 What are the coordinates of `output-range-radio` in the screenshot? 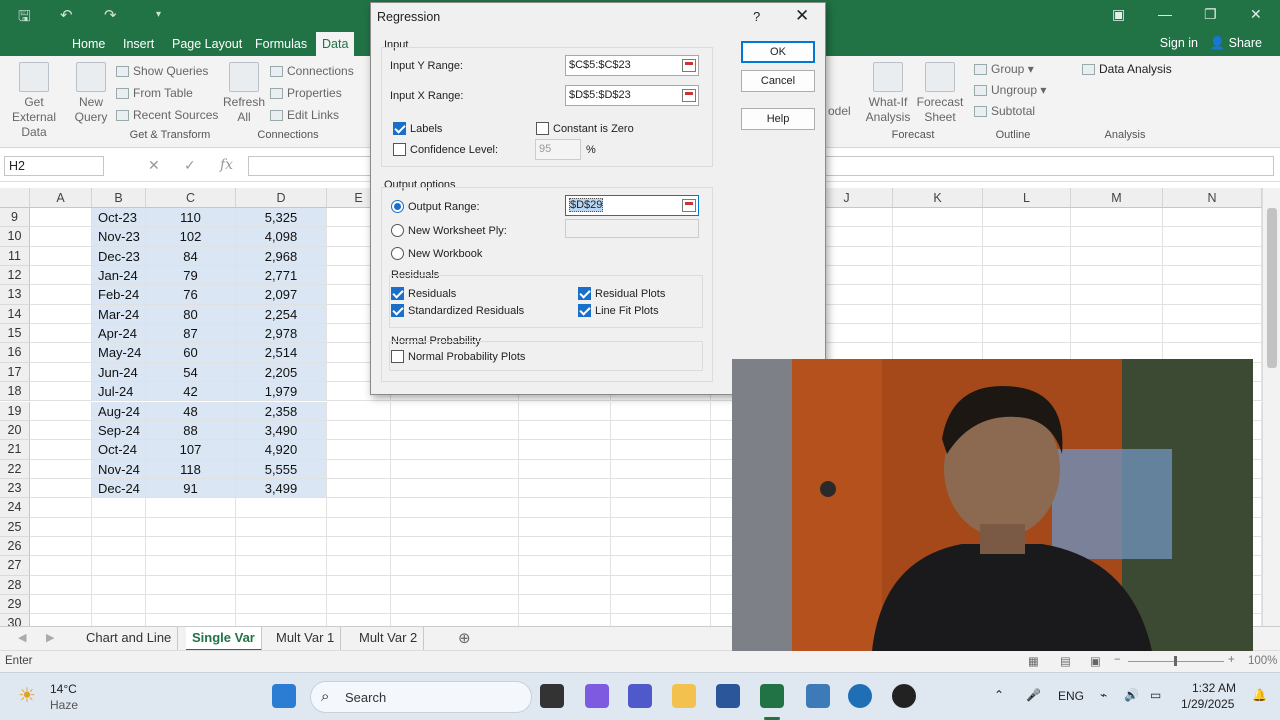 It's located at (397, 206).